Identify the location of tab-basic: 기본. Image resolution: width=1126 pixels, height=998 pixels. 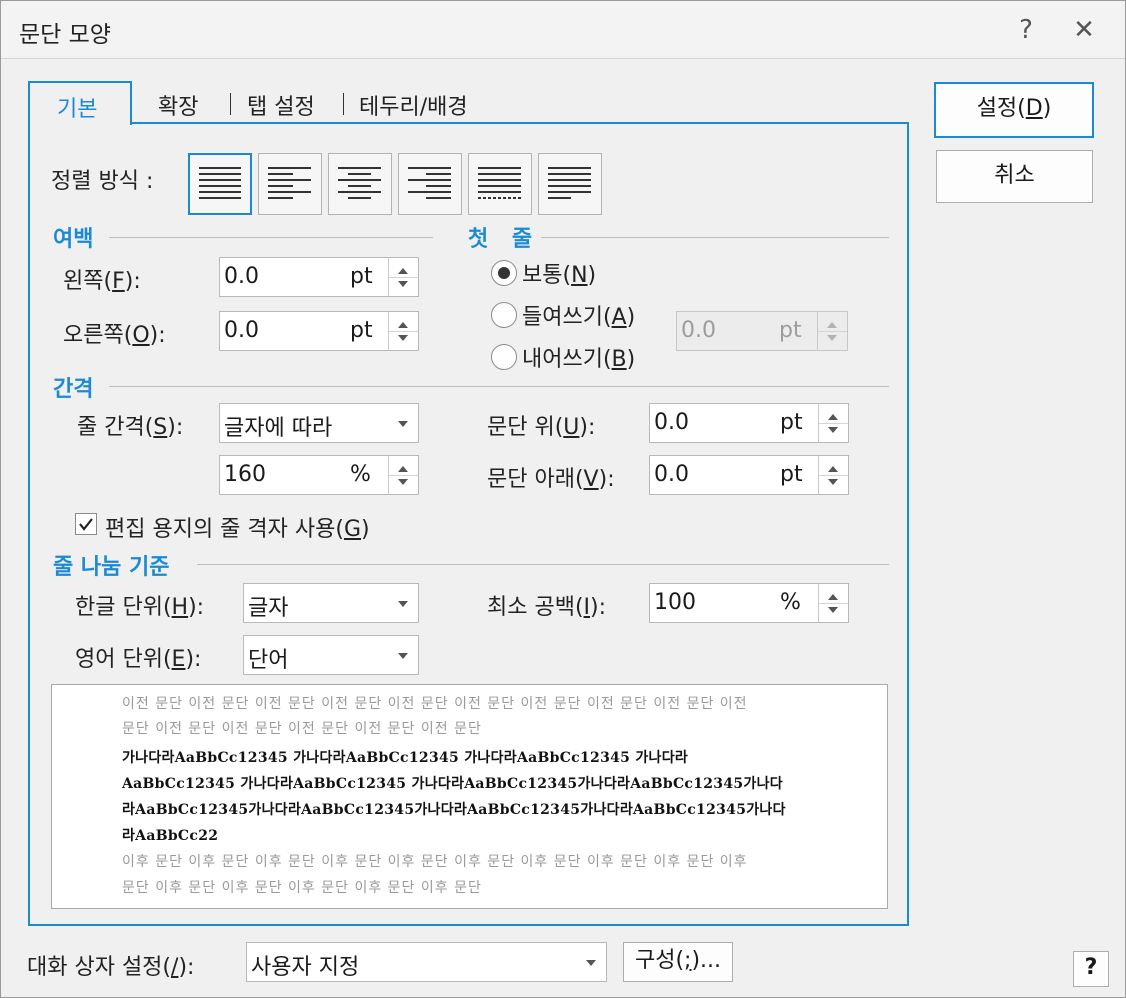
(80, 103).